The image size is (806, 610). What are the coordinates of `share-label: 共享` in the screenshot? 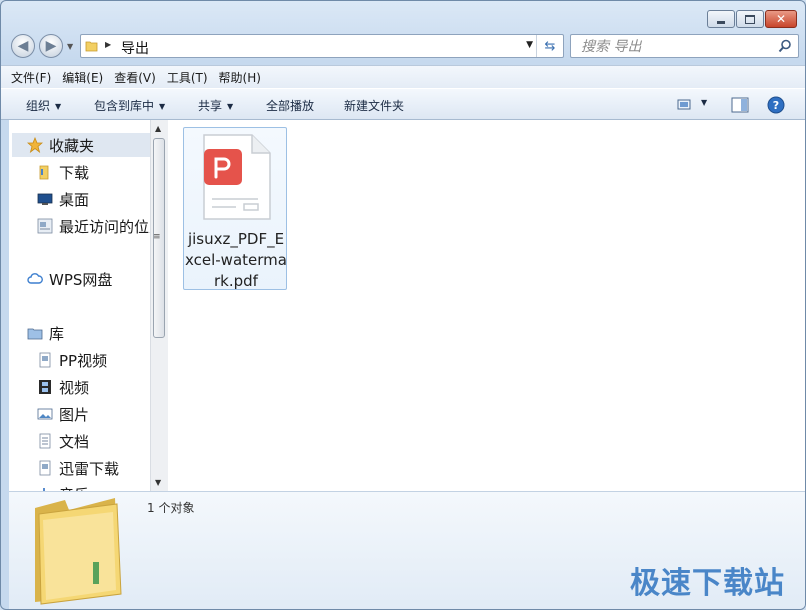 It's located at (210, 106).